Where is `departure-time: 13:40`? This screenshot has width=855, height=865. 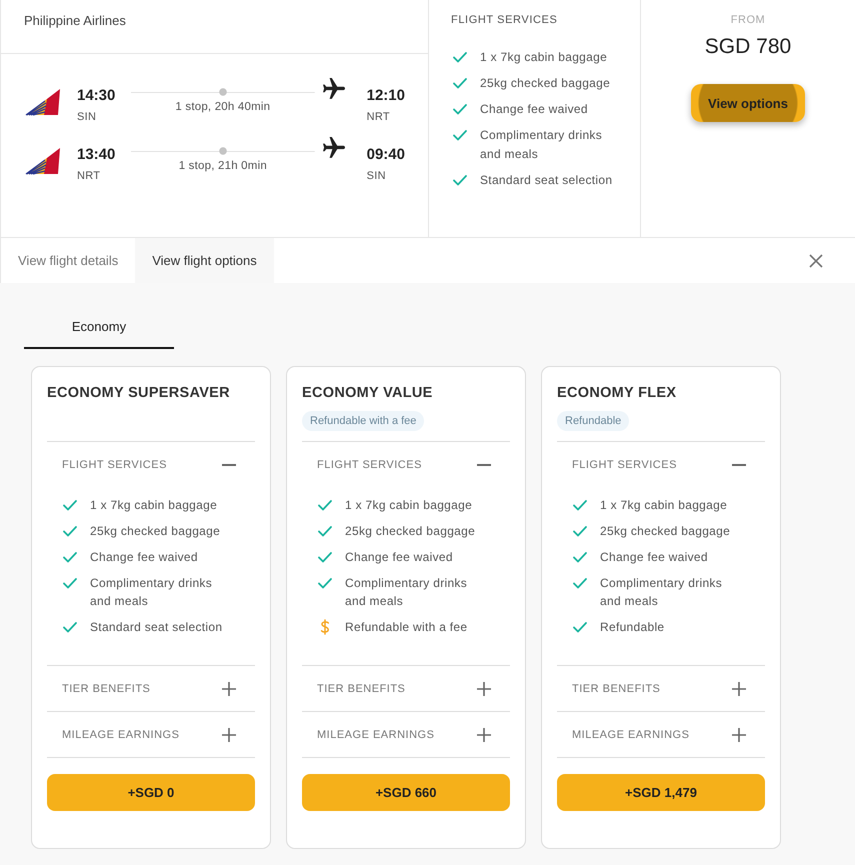
departure-time: 13:40 is located at coordinates (96, 155).